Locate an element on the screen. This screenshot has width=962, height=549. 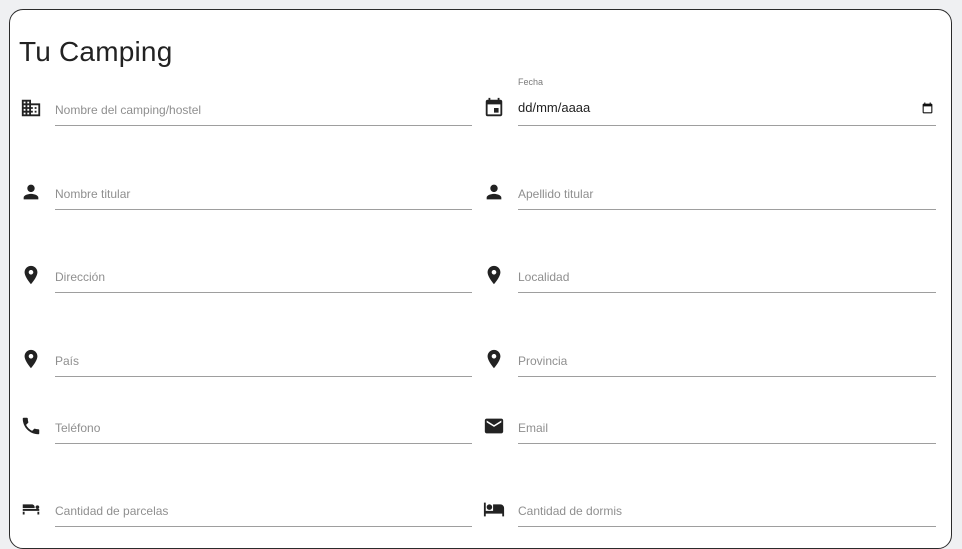
date-picker-icon is located at coordinates (927, 108).